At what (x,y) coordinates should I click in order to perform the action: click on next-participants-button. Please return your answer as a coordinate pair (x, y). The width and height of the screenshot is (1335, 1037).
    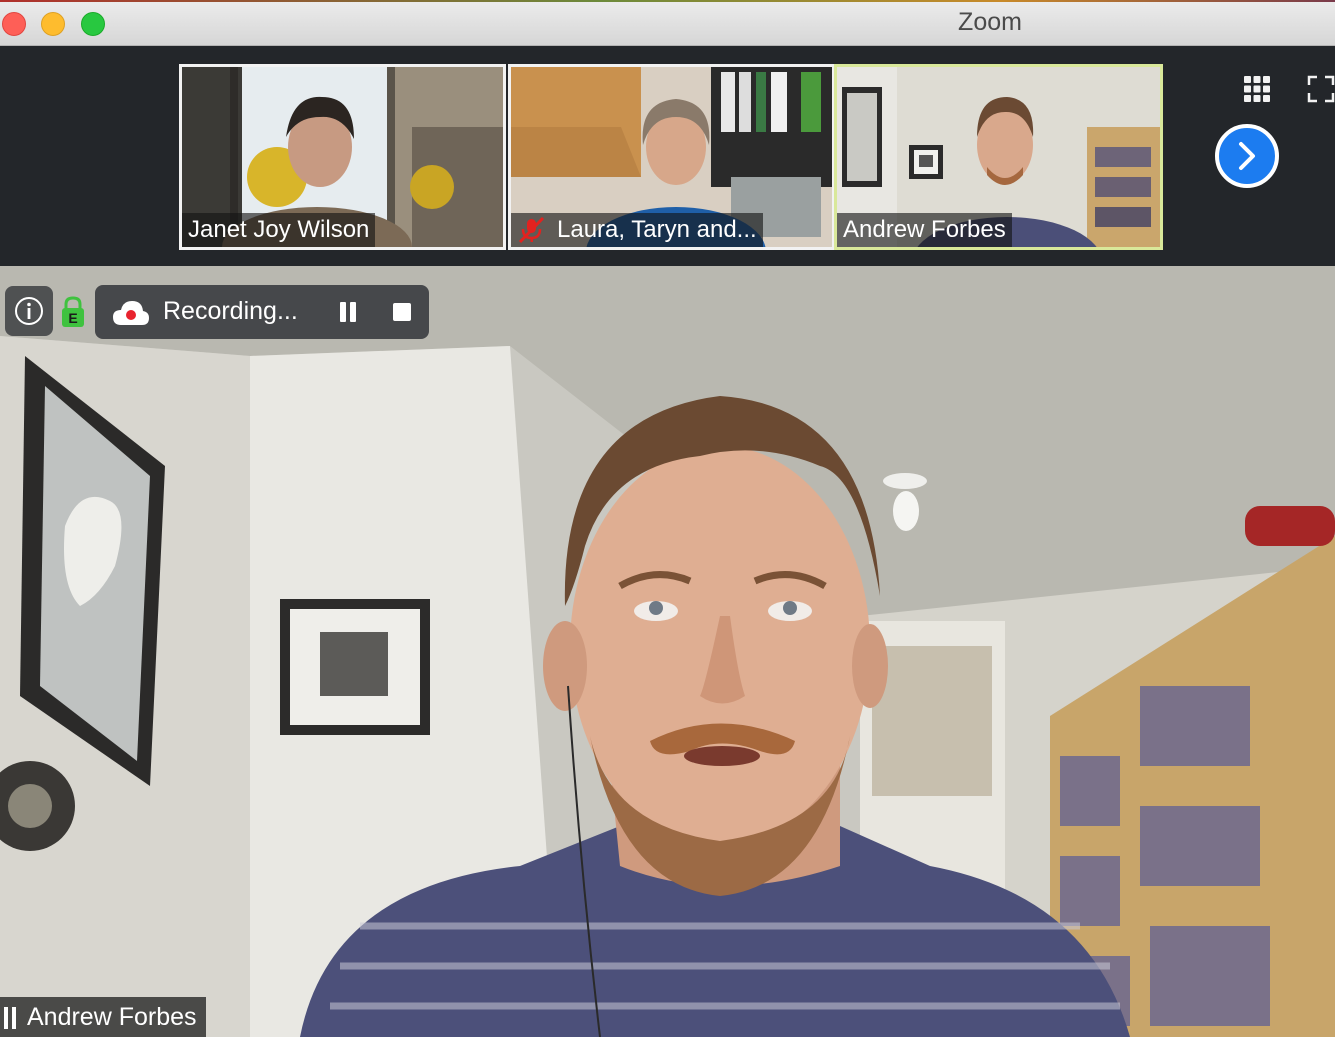
    Looking at the image, I should click on (1247, 156).